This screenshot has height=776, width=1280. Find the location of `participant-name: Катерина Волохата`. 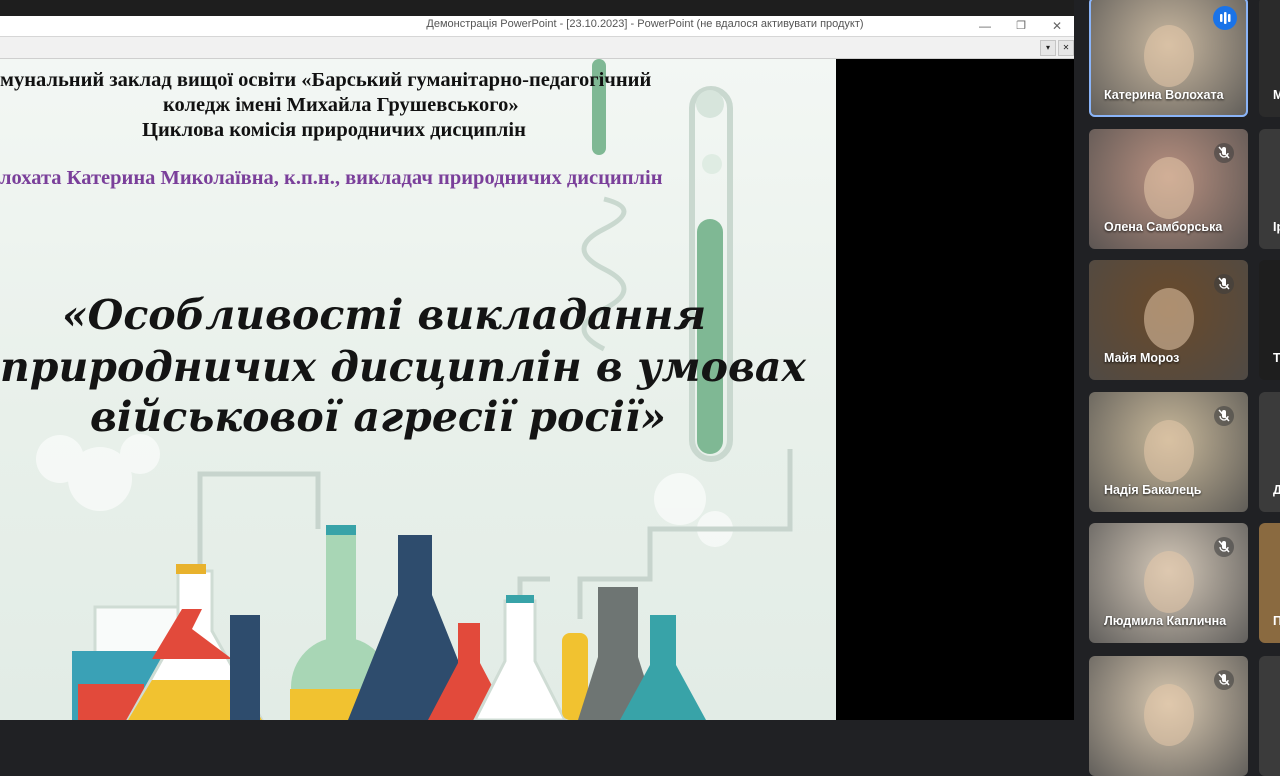

participant-name: Катерина Волохата is located at coordinates (1164, 95).